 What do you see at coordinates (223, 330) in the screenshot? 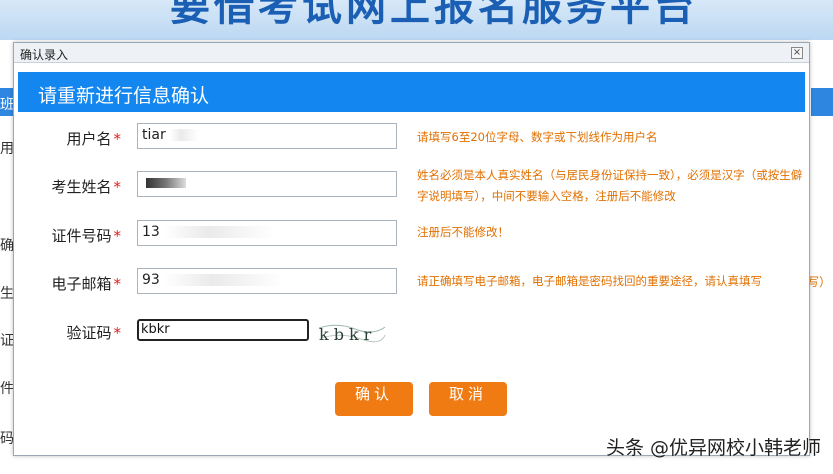
I see `captcha-input: kbkr` at bounding box center [223, 330].